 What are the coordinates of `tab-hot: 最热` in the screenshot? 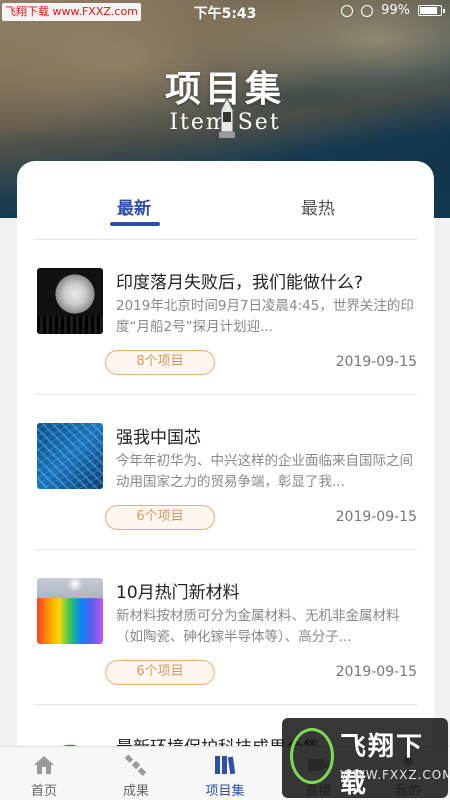 It's located at (318, 206).